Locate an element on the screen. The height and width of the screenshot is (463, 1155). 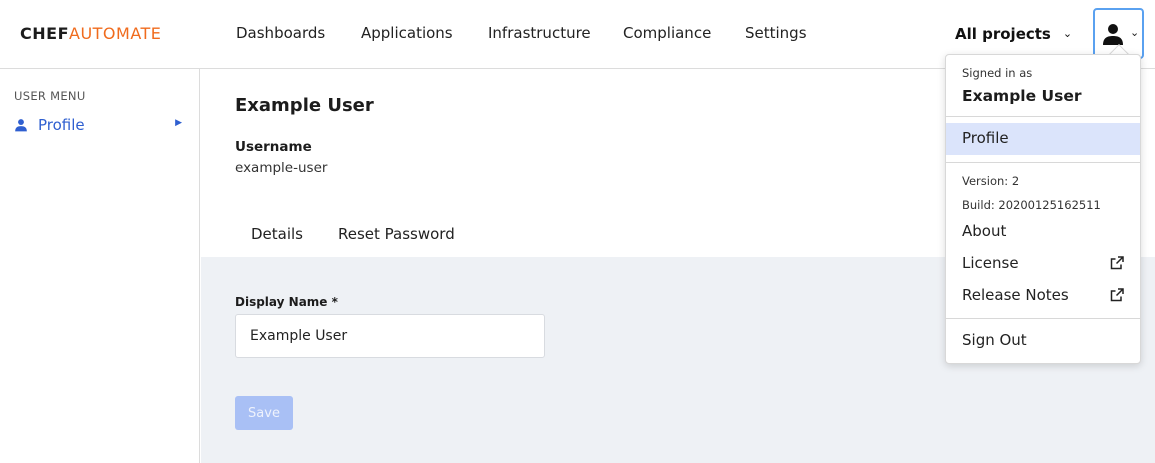
page-title: Example User is located at coordinates (304, 105).